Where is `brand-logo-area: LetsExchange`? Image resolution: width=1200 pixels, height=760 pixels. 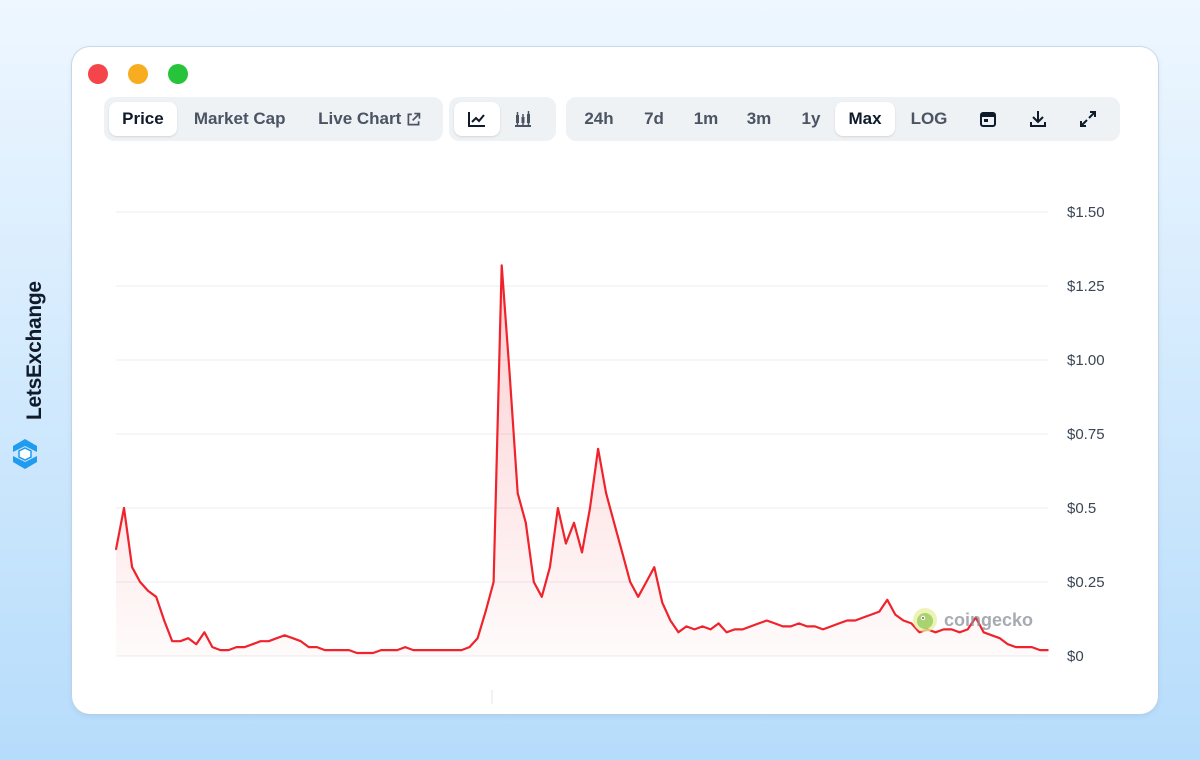
brand-logo-area: LetsExchange is located at coordinates (27, 380).